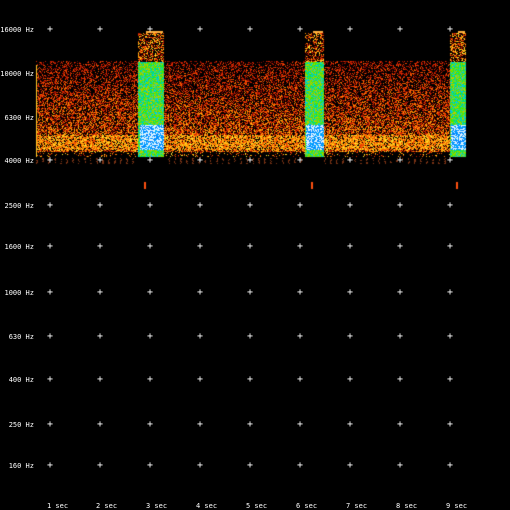 The image size is (510, 510). What do you see at coordinates (17, 30) in the screenshot?
I see `freq-label-16000: 16000 Hz` at bounding box center [17, 30].